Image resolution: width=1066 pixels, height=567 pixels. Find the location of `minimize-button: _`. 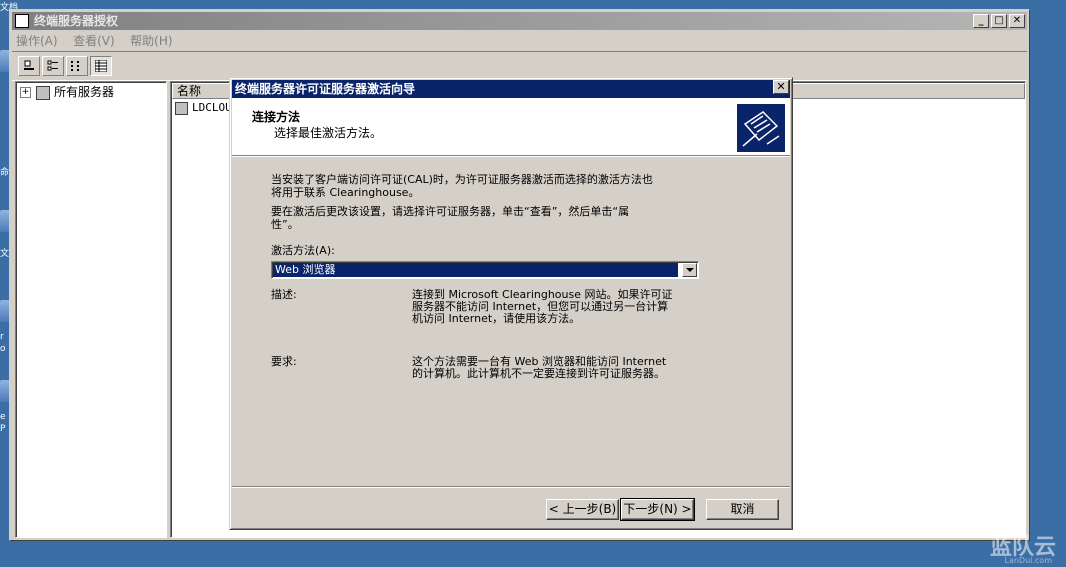

minimize-button: _ is located at coordinates (981, 21).